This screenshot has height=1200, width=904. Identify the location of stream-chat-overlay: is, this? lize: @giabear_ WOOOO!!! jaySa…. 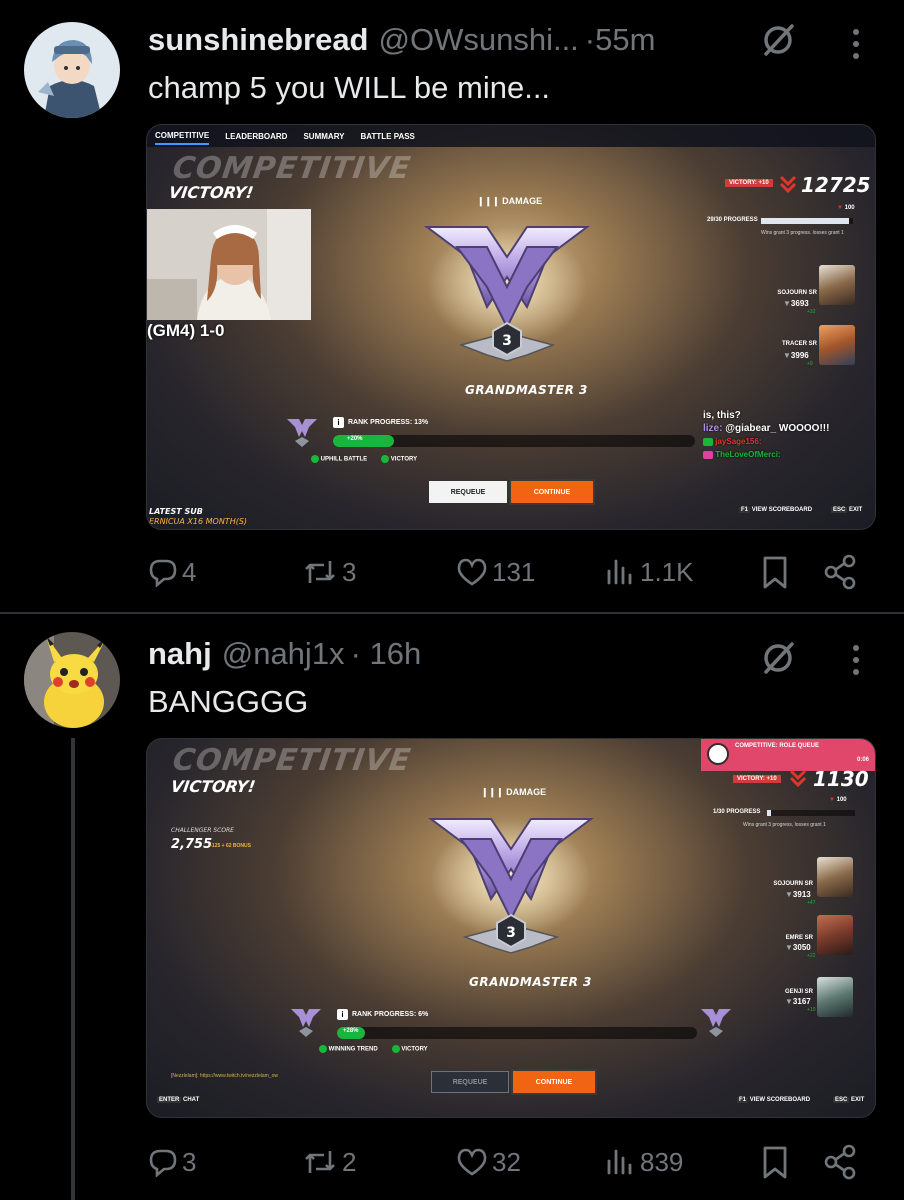
(766, 435).